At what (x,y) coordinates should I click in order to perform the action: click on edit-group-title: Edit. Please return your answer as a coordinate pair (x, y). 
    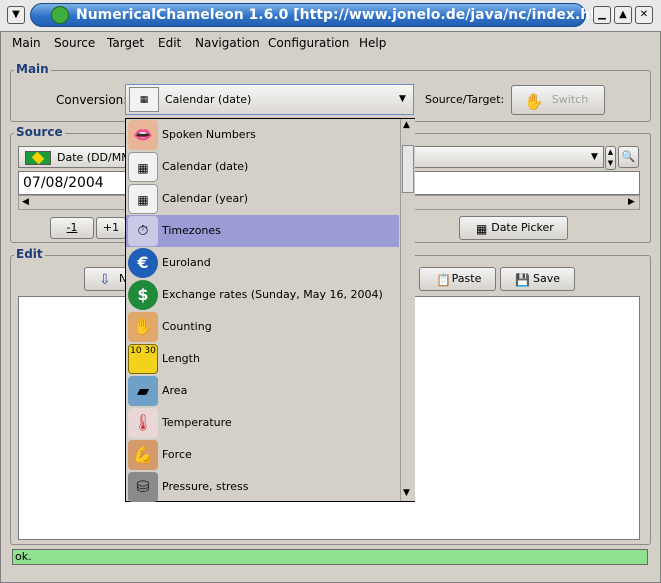
    Looking at the image, I should click on (29, 254).